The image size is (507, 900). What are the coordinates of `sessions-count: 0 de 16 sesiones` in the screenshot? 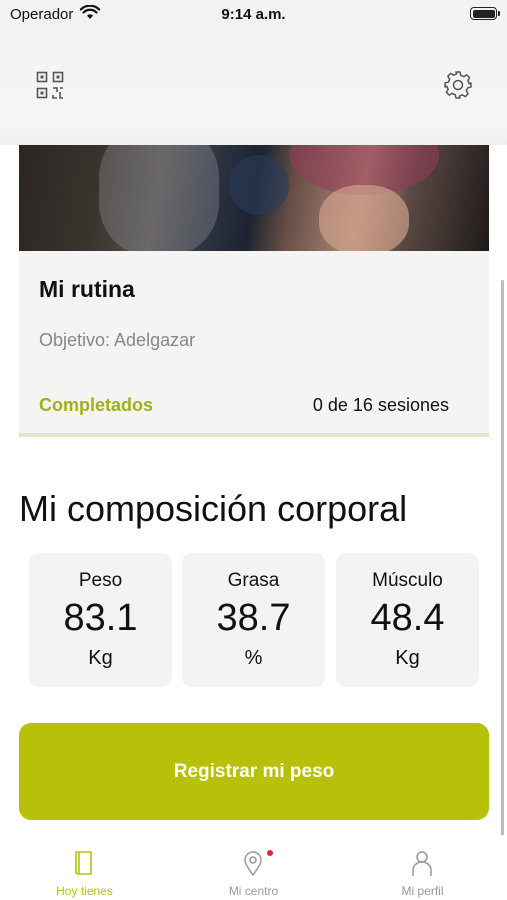 It's located at (380, 405).